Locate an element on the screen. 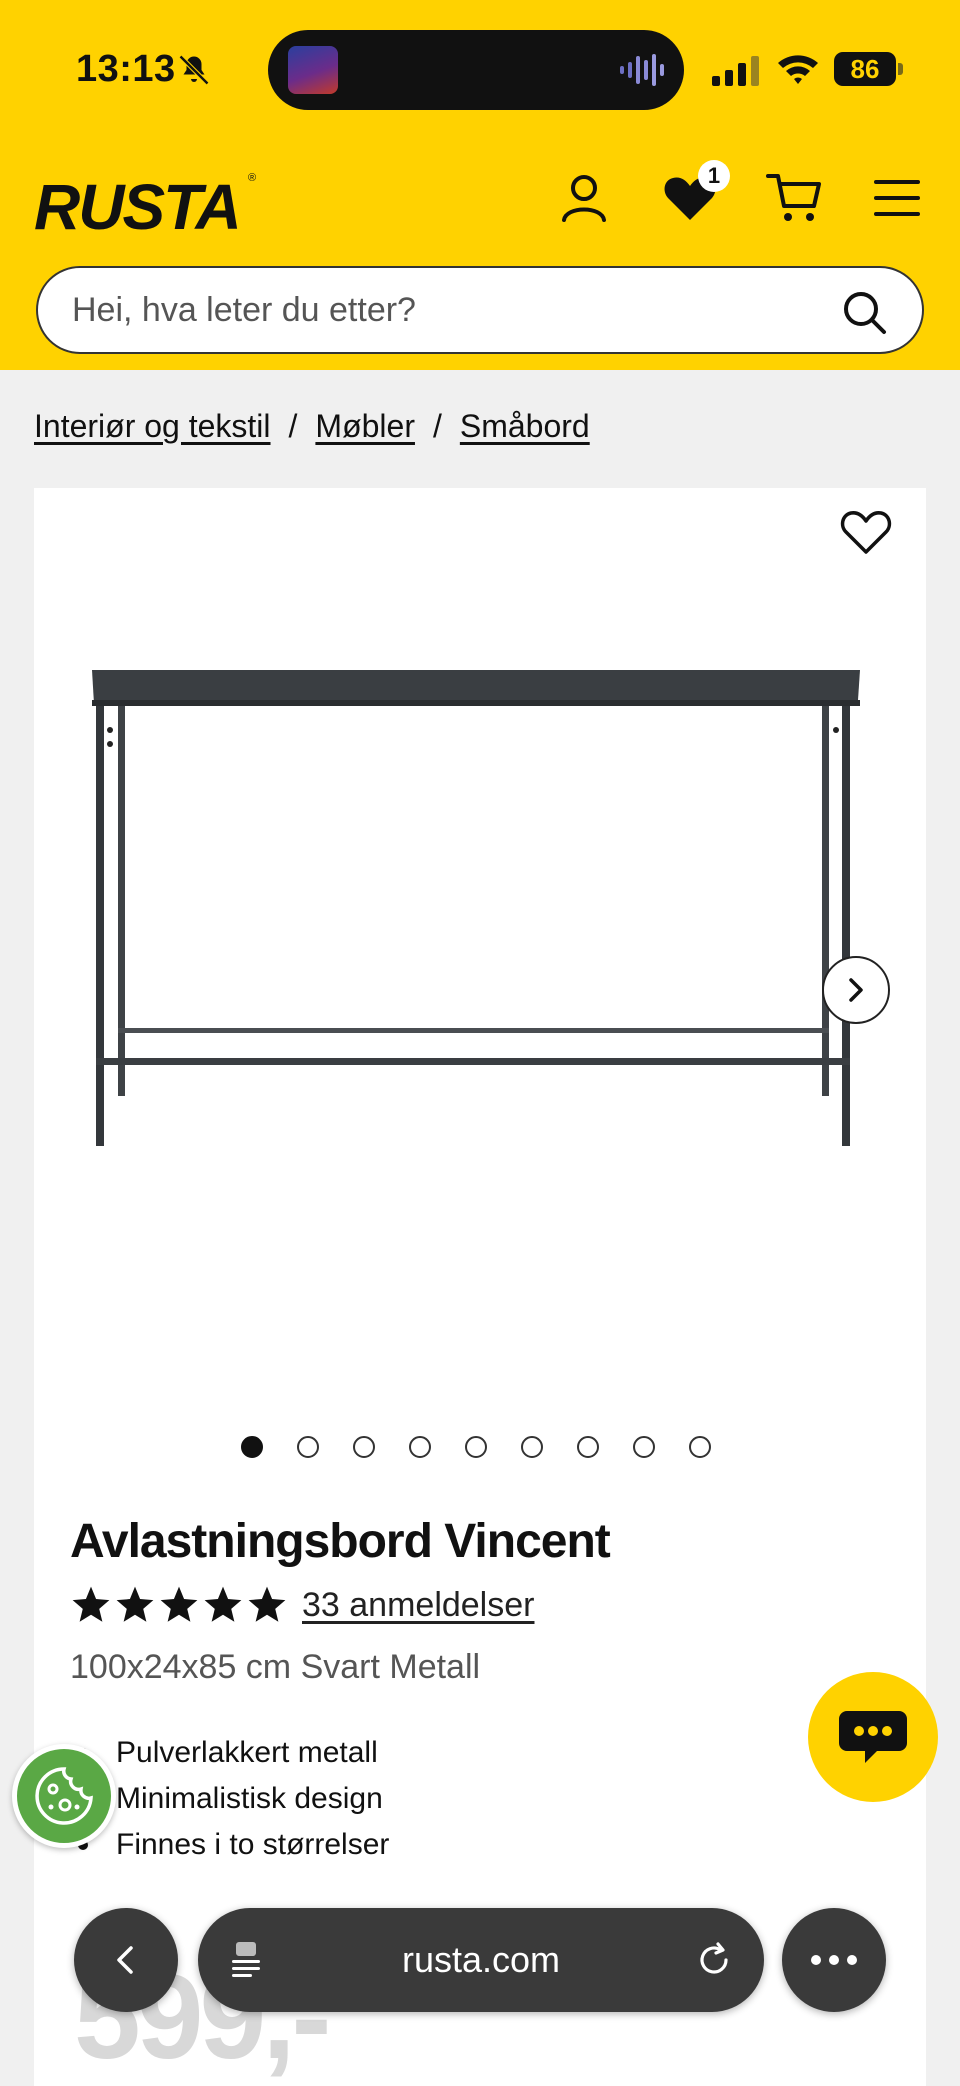  url-text: rusta.com is located at coordinates (481, 1959).